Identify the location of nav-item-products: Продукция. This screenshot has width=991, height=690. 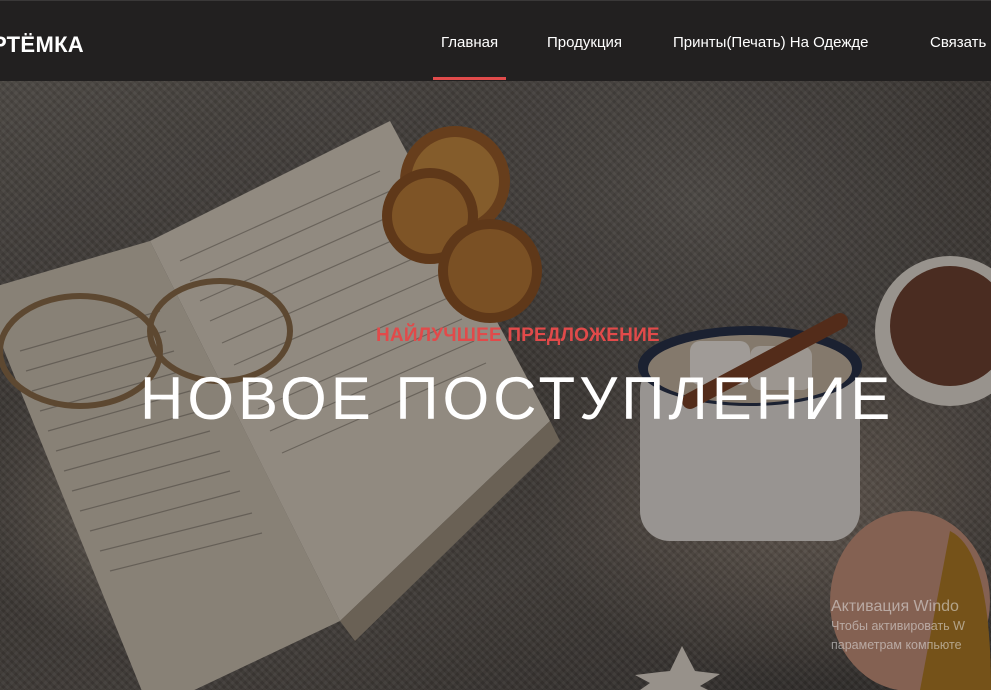
(584, 42).